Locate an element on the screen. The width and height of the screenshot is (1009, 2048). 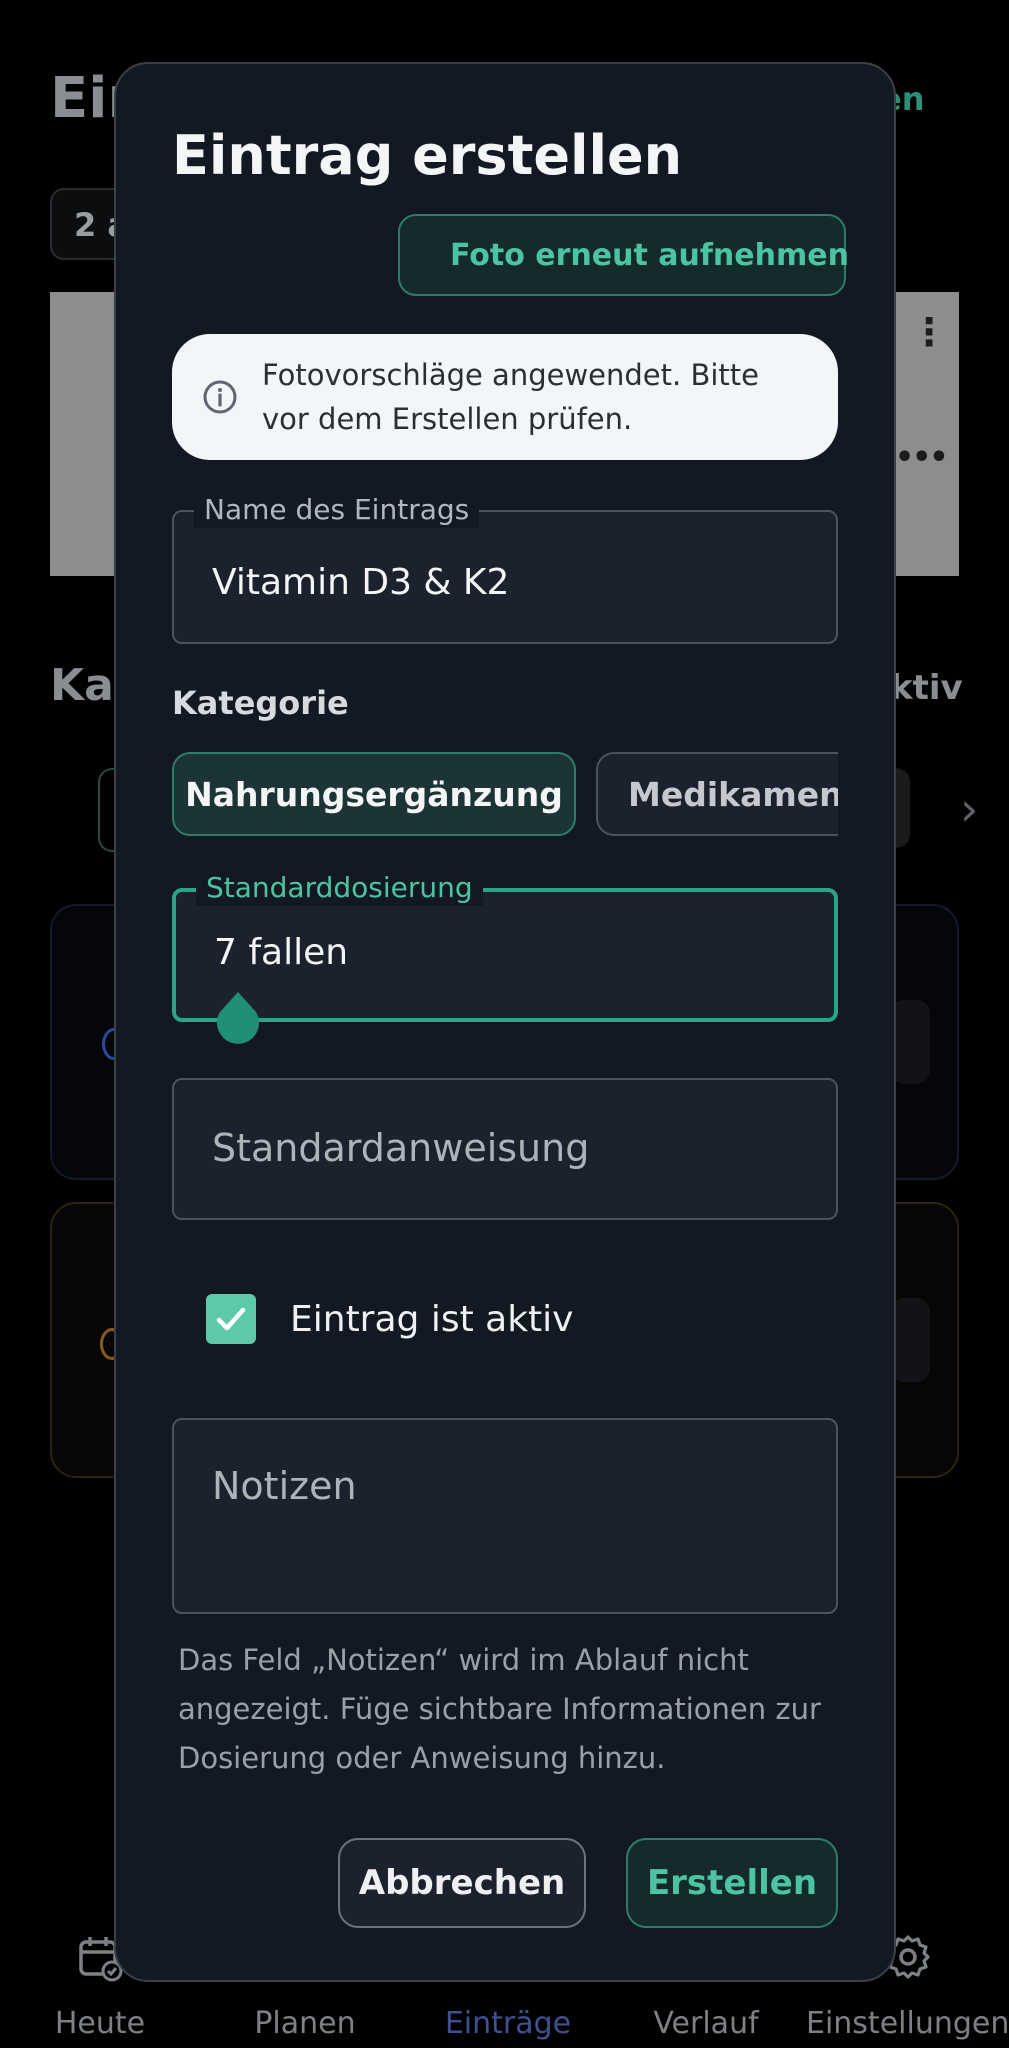
notes-field: Notizen is located at coordinates (505, 1516).